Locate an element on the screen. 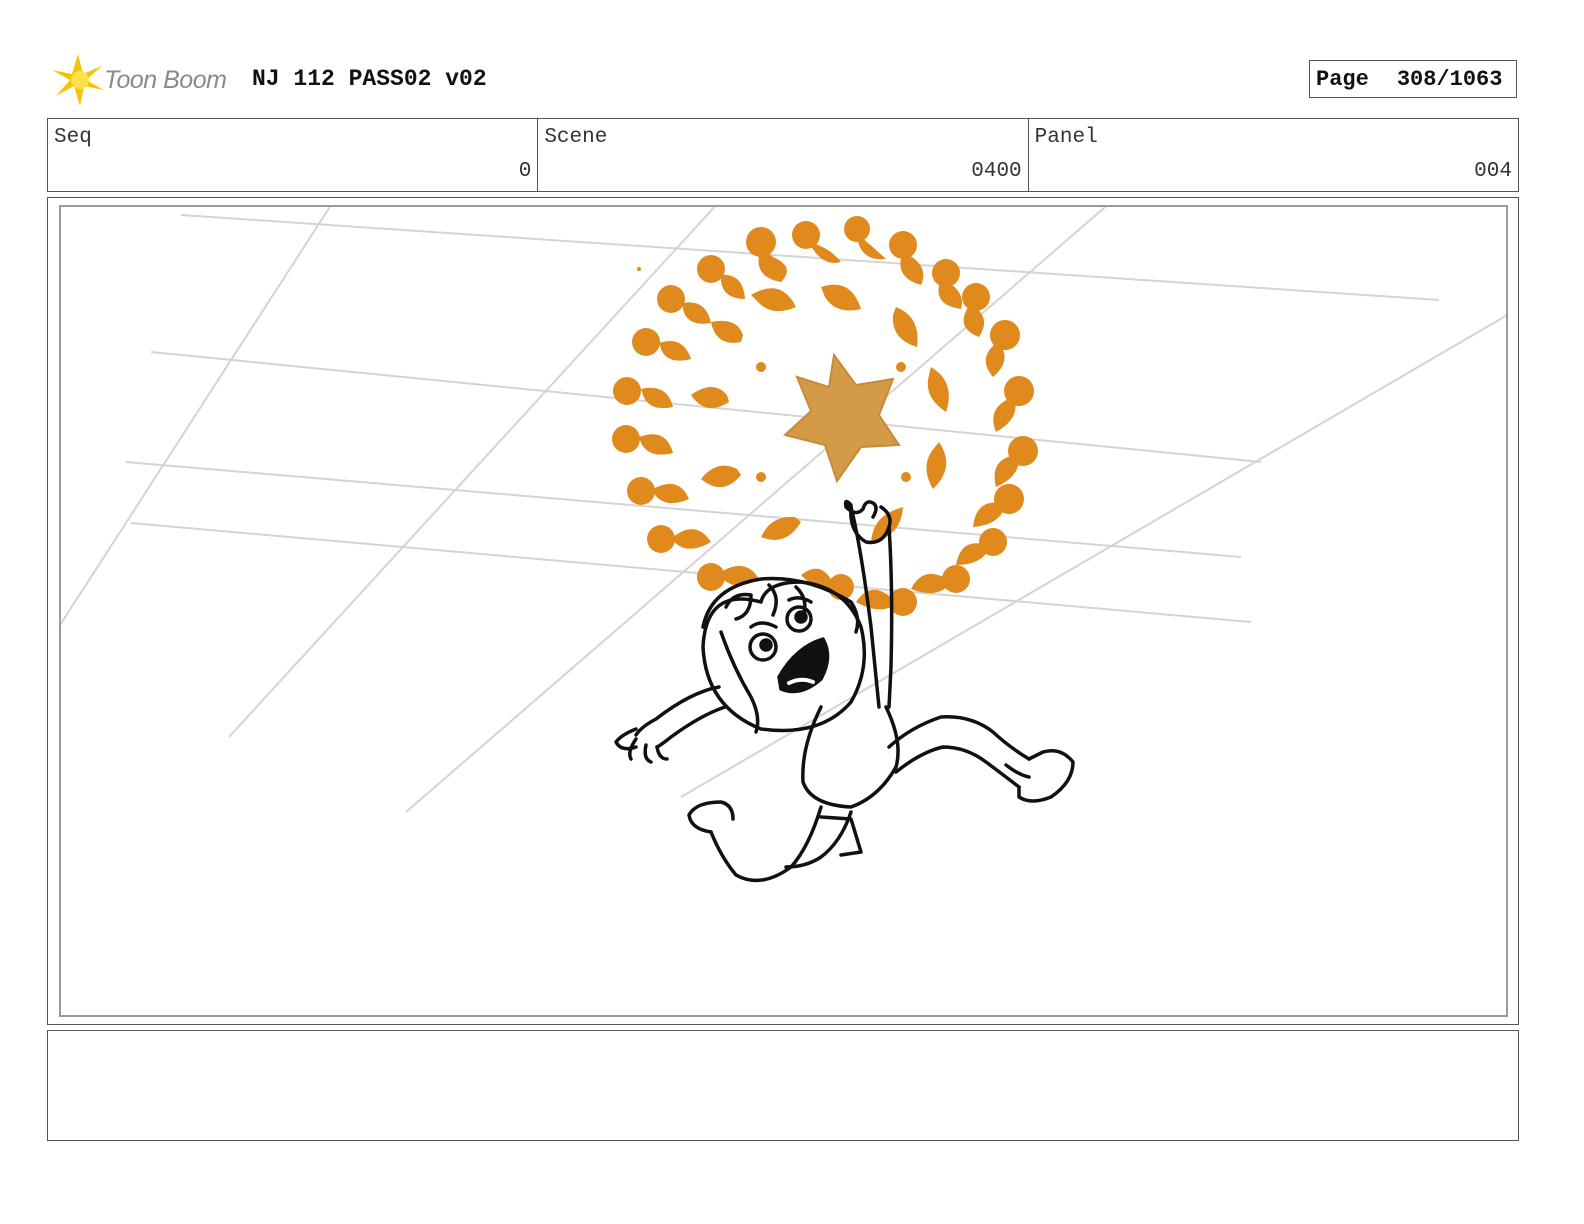 The width and height of the screenshot is (1584, 1224). page-number: 308/1063 is located at coordinates (1449, 79).